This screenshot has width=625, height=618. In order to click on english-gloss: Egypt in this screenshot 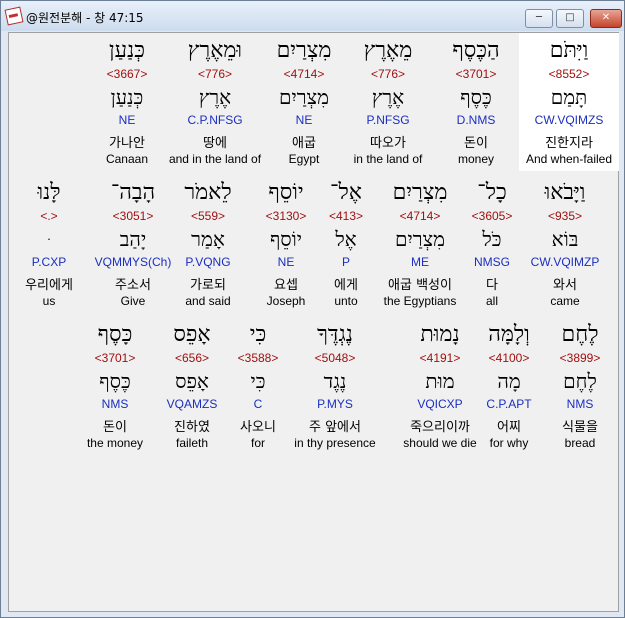, I will do `click(304, 159)`.